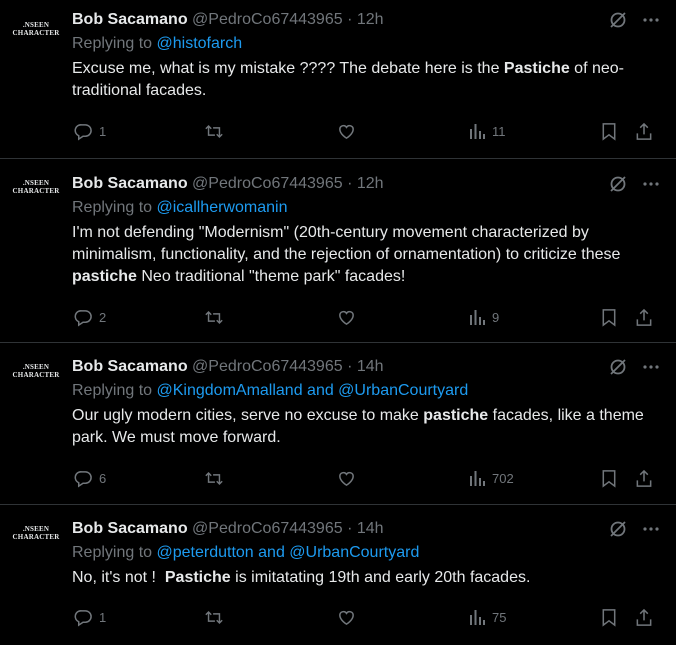 The height and width of the screenshot is (645, 676). Describe the element at coordinates (503, 478) in the screenshot. I see `views-count: 702` at that location.